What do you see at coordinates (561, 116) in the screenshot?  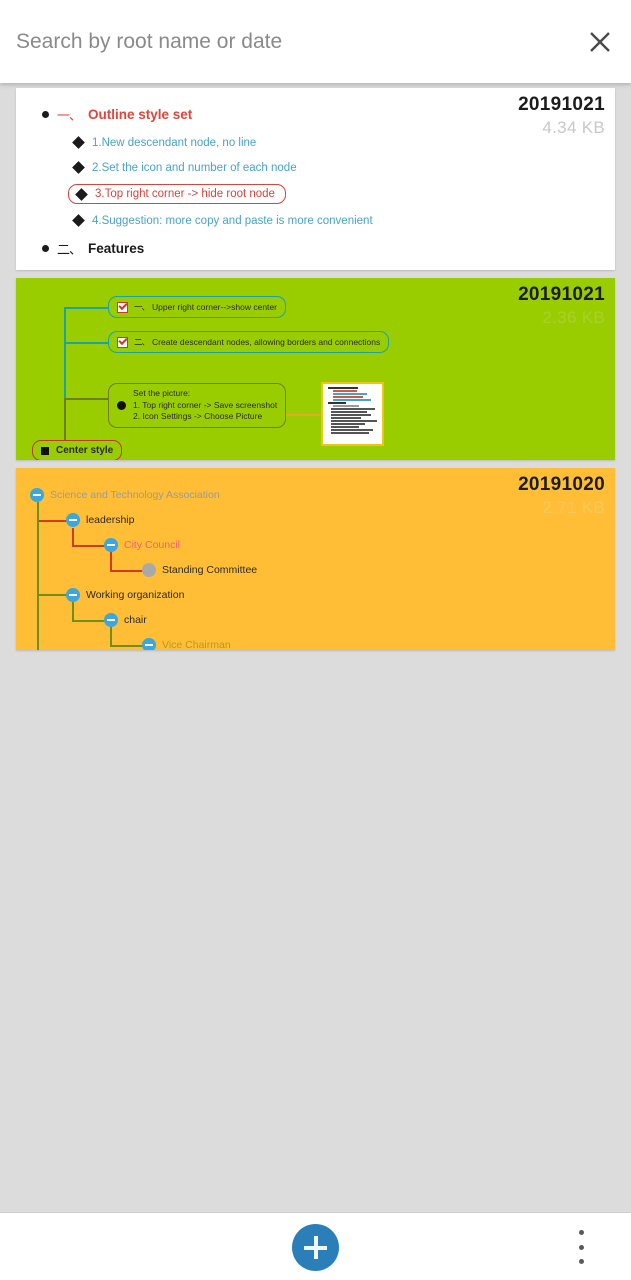 I see `card-meta: 20191021 4.34 KB` at bounding box center [561, 116].